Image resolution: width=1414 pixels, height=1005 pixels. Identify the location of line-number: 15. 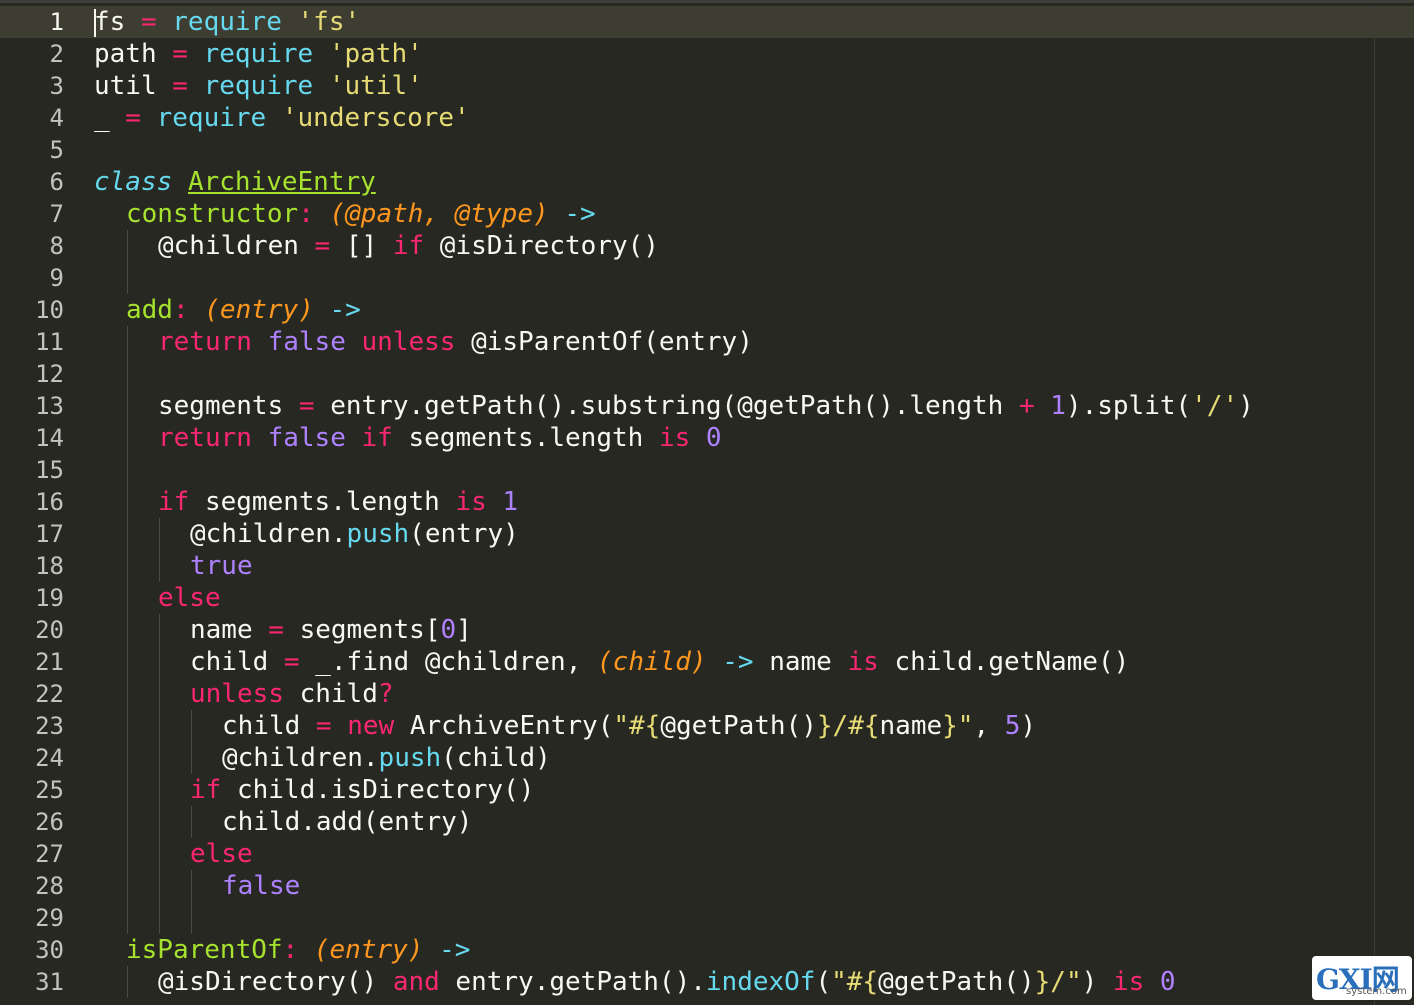
(49, 470).